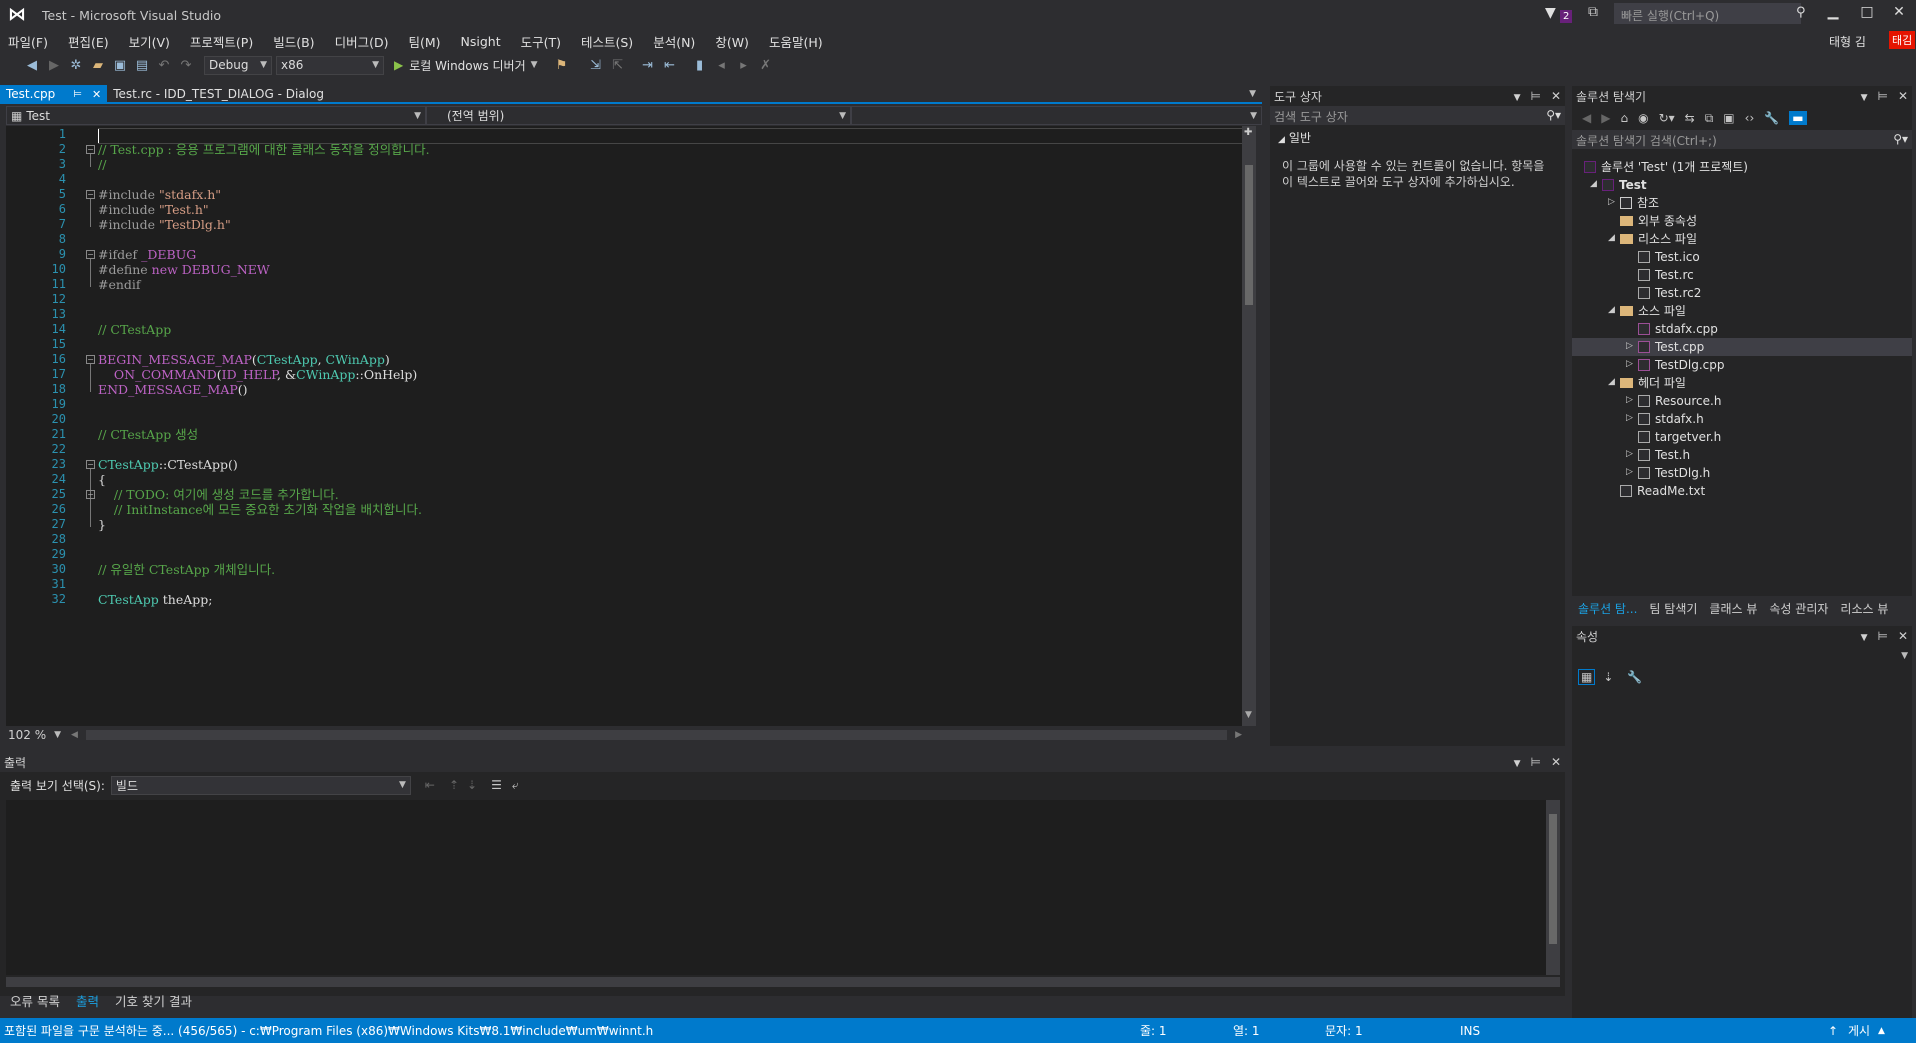 This screenshot has width=1916, height=1043. I want to click on tree-item: Test.rc2, so click(1669, 293).